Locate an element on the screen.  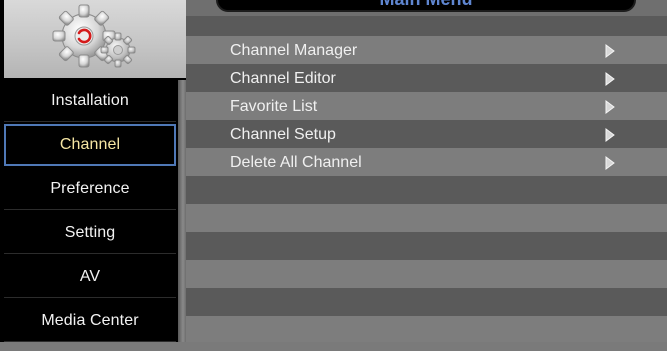
menu-item-av: AV is located at coordinates (90, 277).